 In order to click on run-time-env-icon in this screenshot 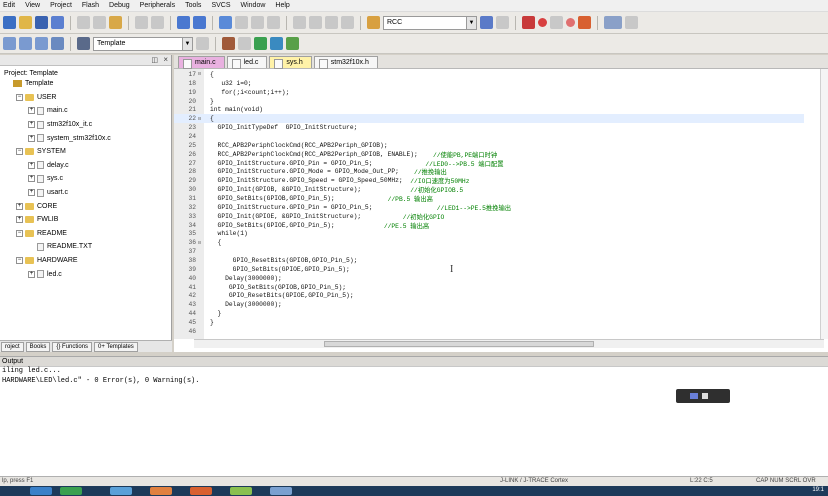, I will do `click(292, 43)`.